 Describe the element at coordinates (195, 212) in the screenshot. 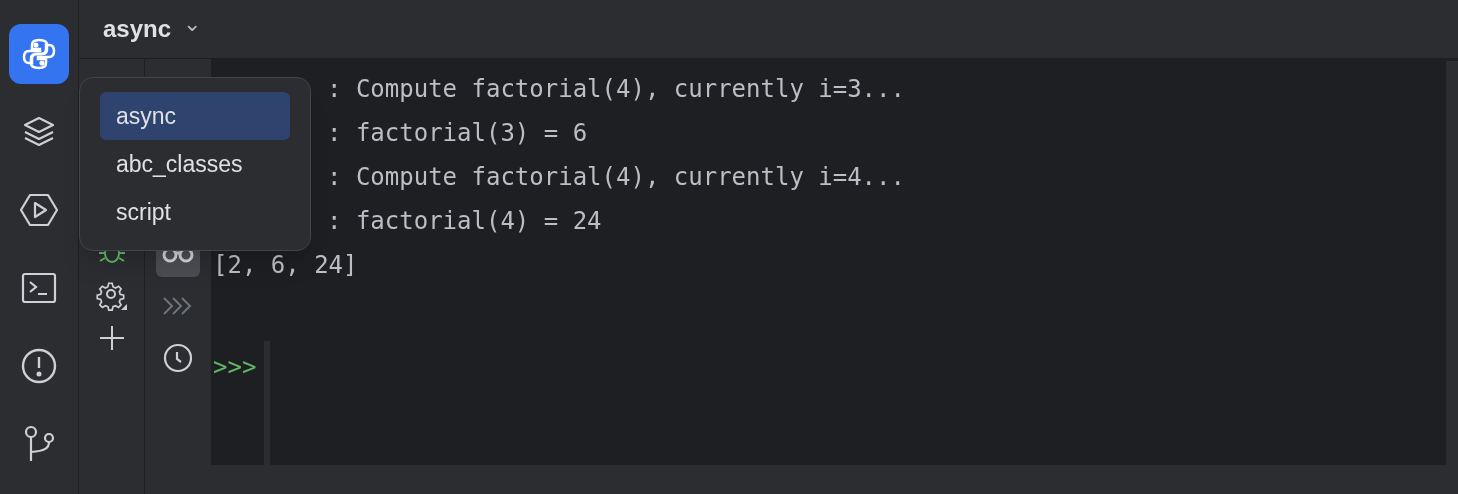

I see `menu-item: script` at that location.